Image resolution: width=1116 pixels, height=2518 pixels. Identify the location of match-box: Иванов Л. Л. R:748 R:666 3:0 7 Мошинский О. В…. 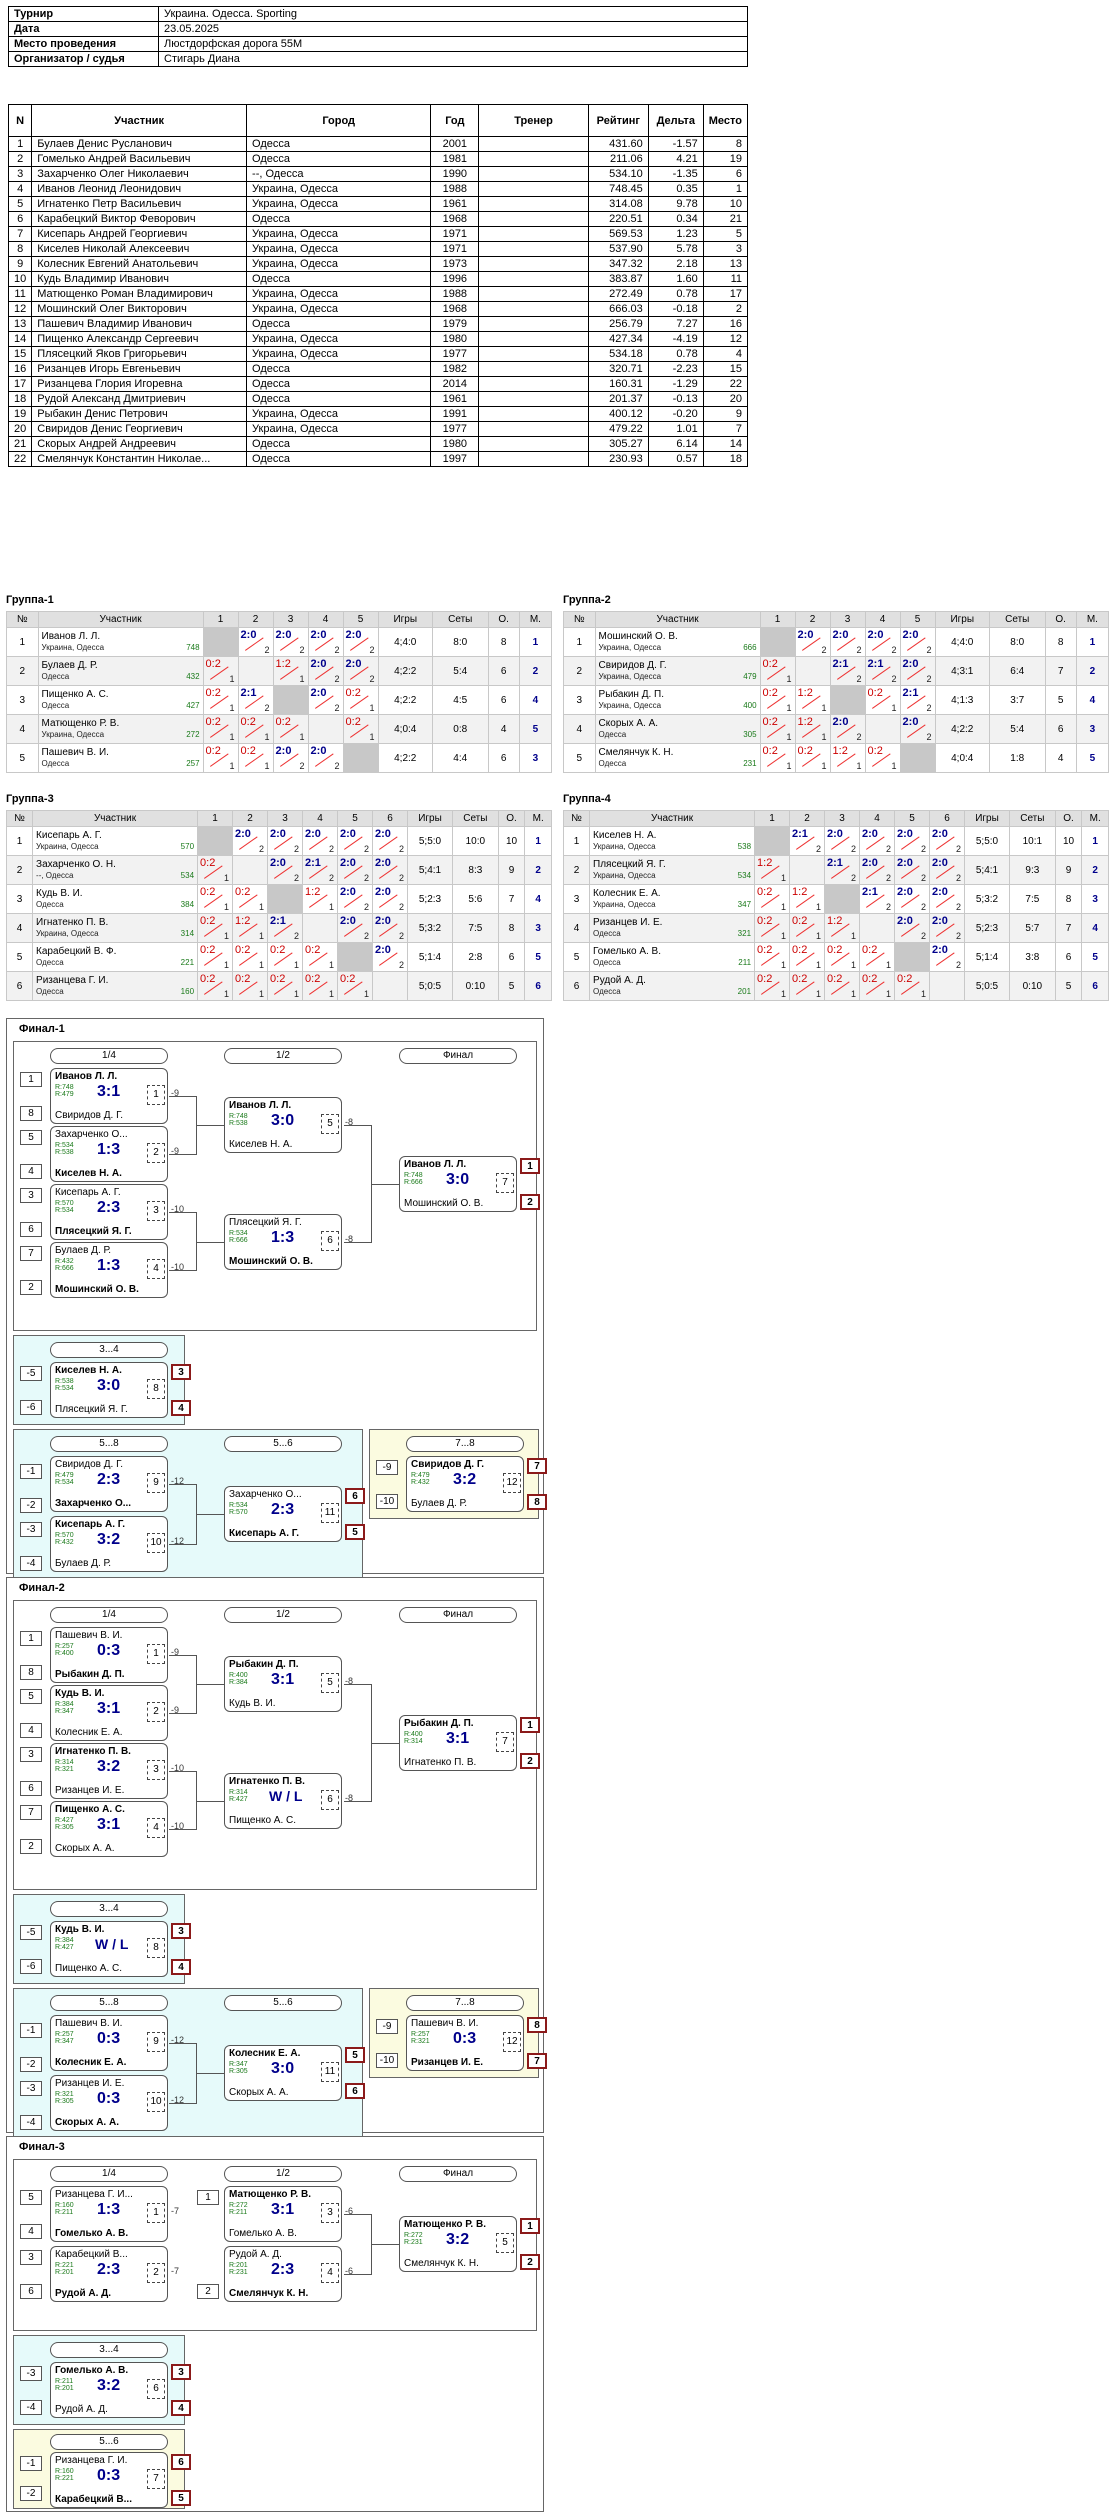
(458, 1184).